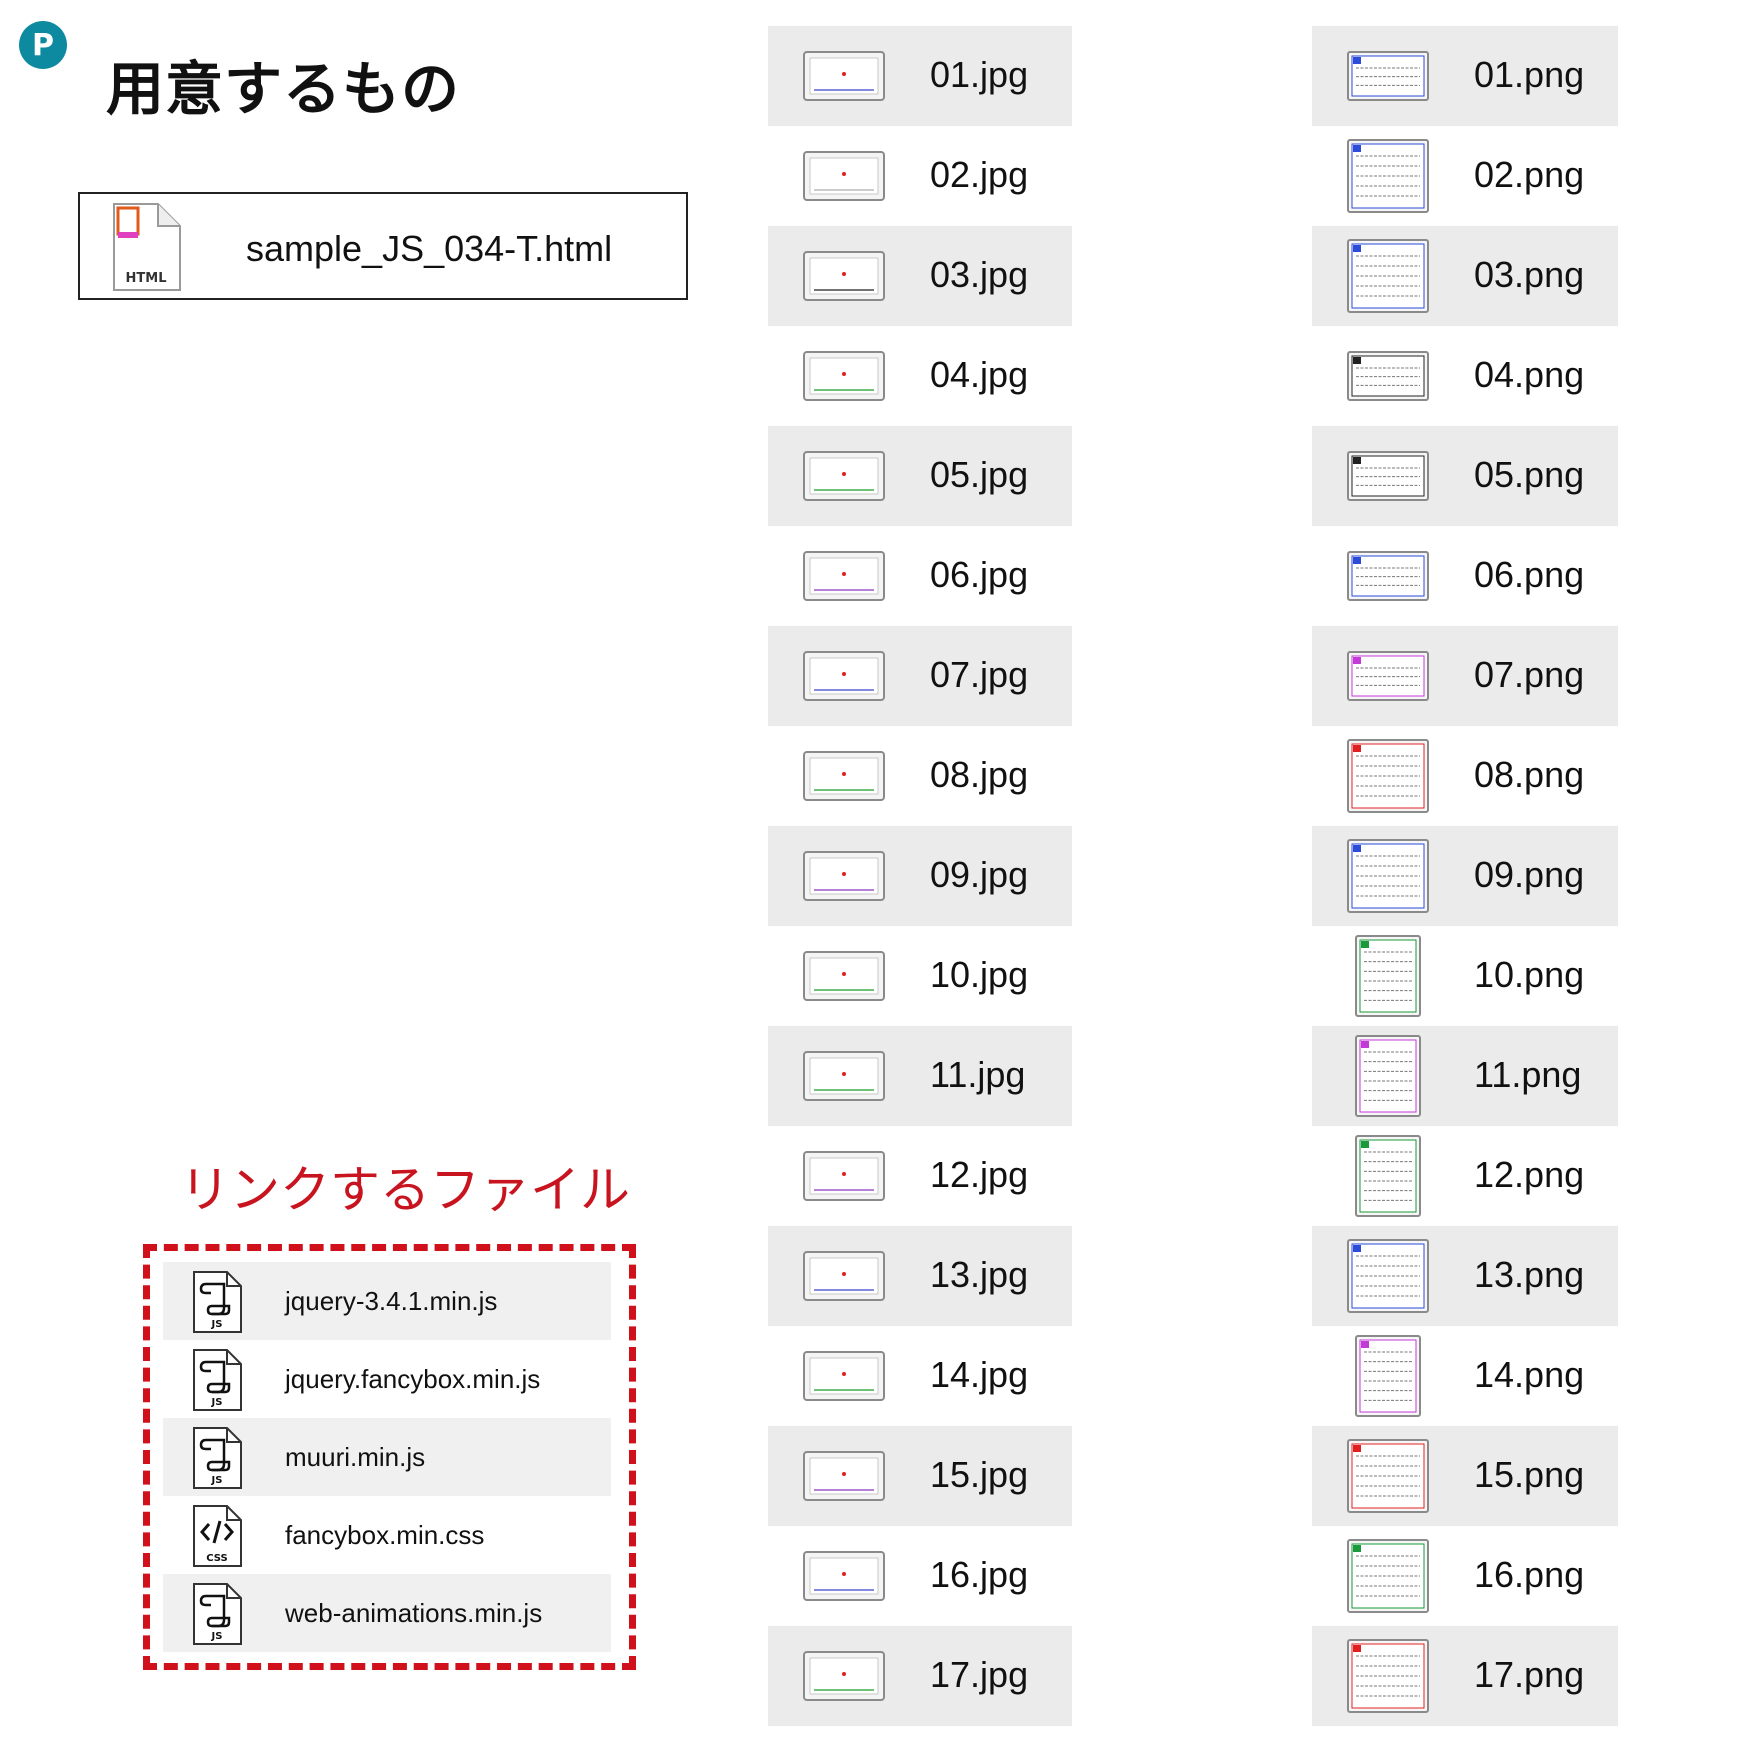 The image size is (1740, 1740). What do you see at coordinates (1465, 1676) in the screenshot?
I see `png-file-row: 17.png` at bounding box center [1465, 1676].